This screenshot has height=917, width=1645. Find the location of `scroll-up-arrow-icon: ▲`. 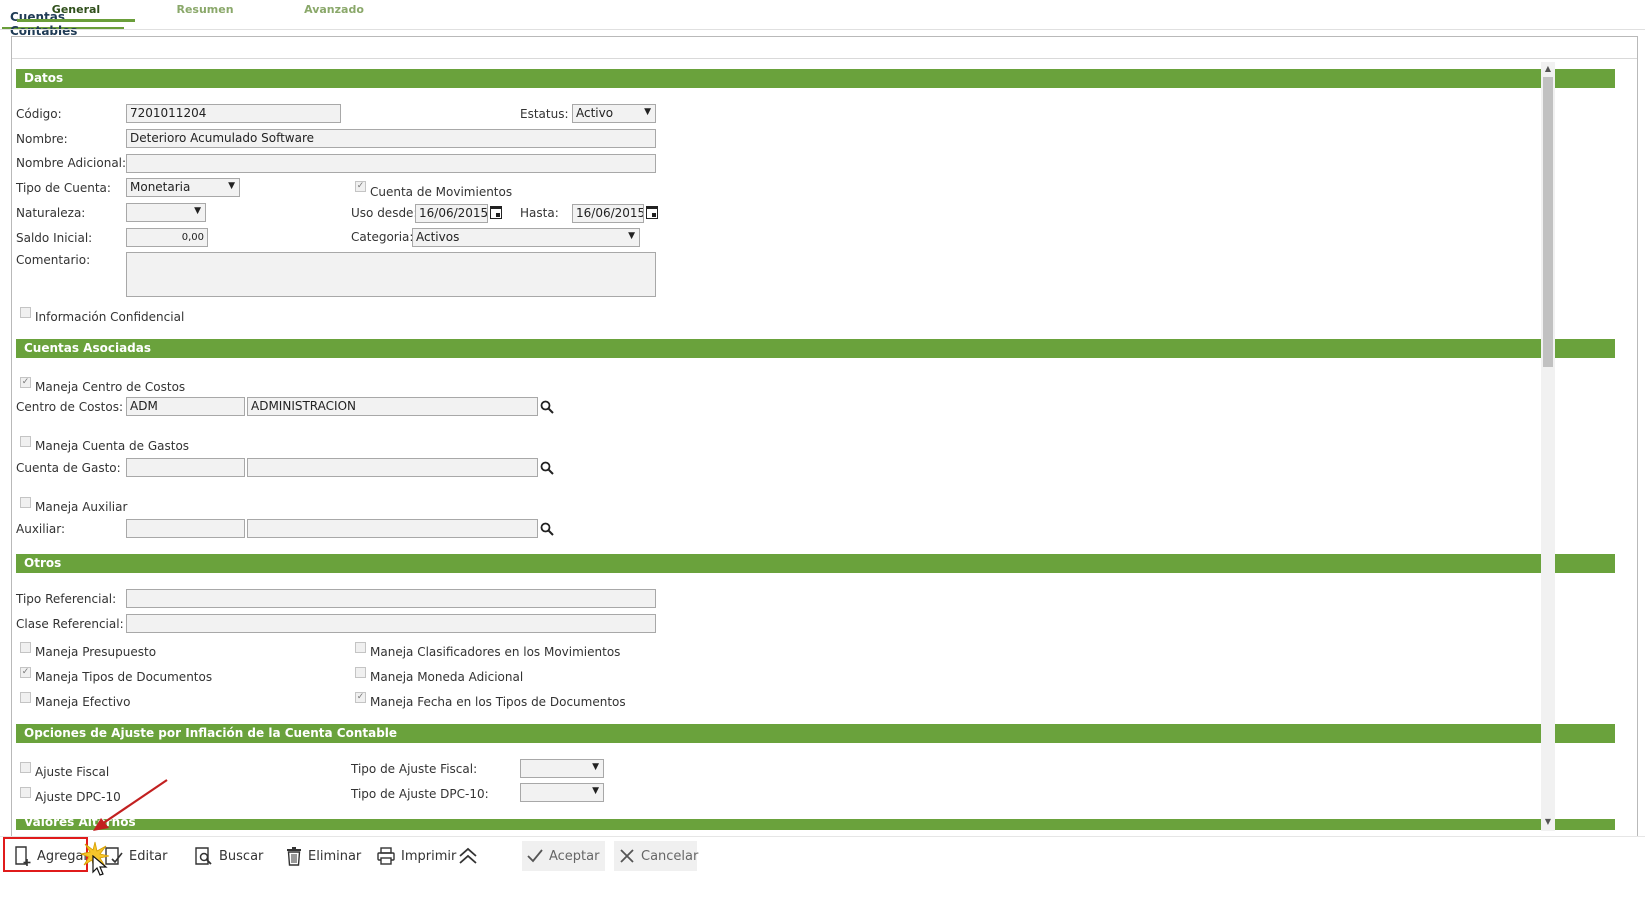

scroll-up-arrow-icon: ▲ is located at coordinates (1548, 69).